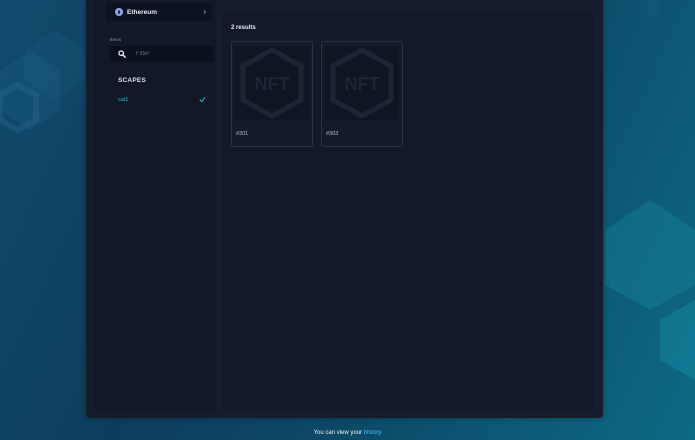 This screenshot has width=695, height=440. What do you see at coordinates (243, 28) in the screenshot?
I see `results-count: 2 results` at bounding box center [243, 28].